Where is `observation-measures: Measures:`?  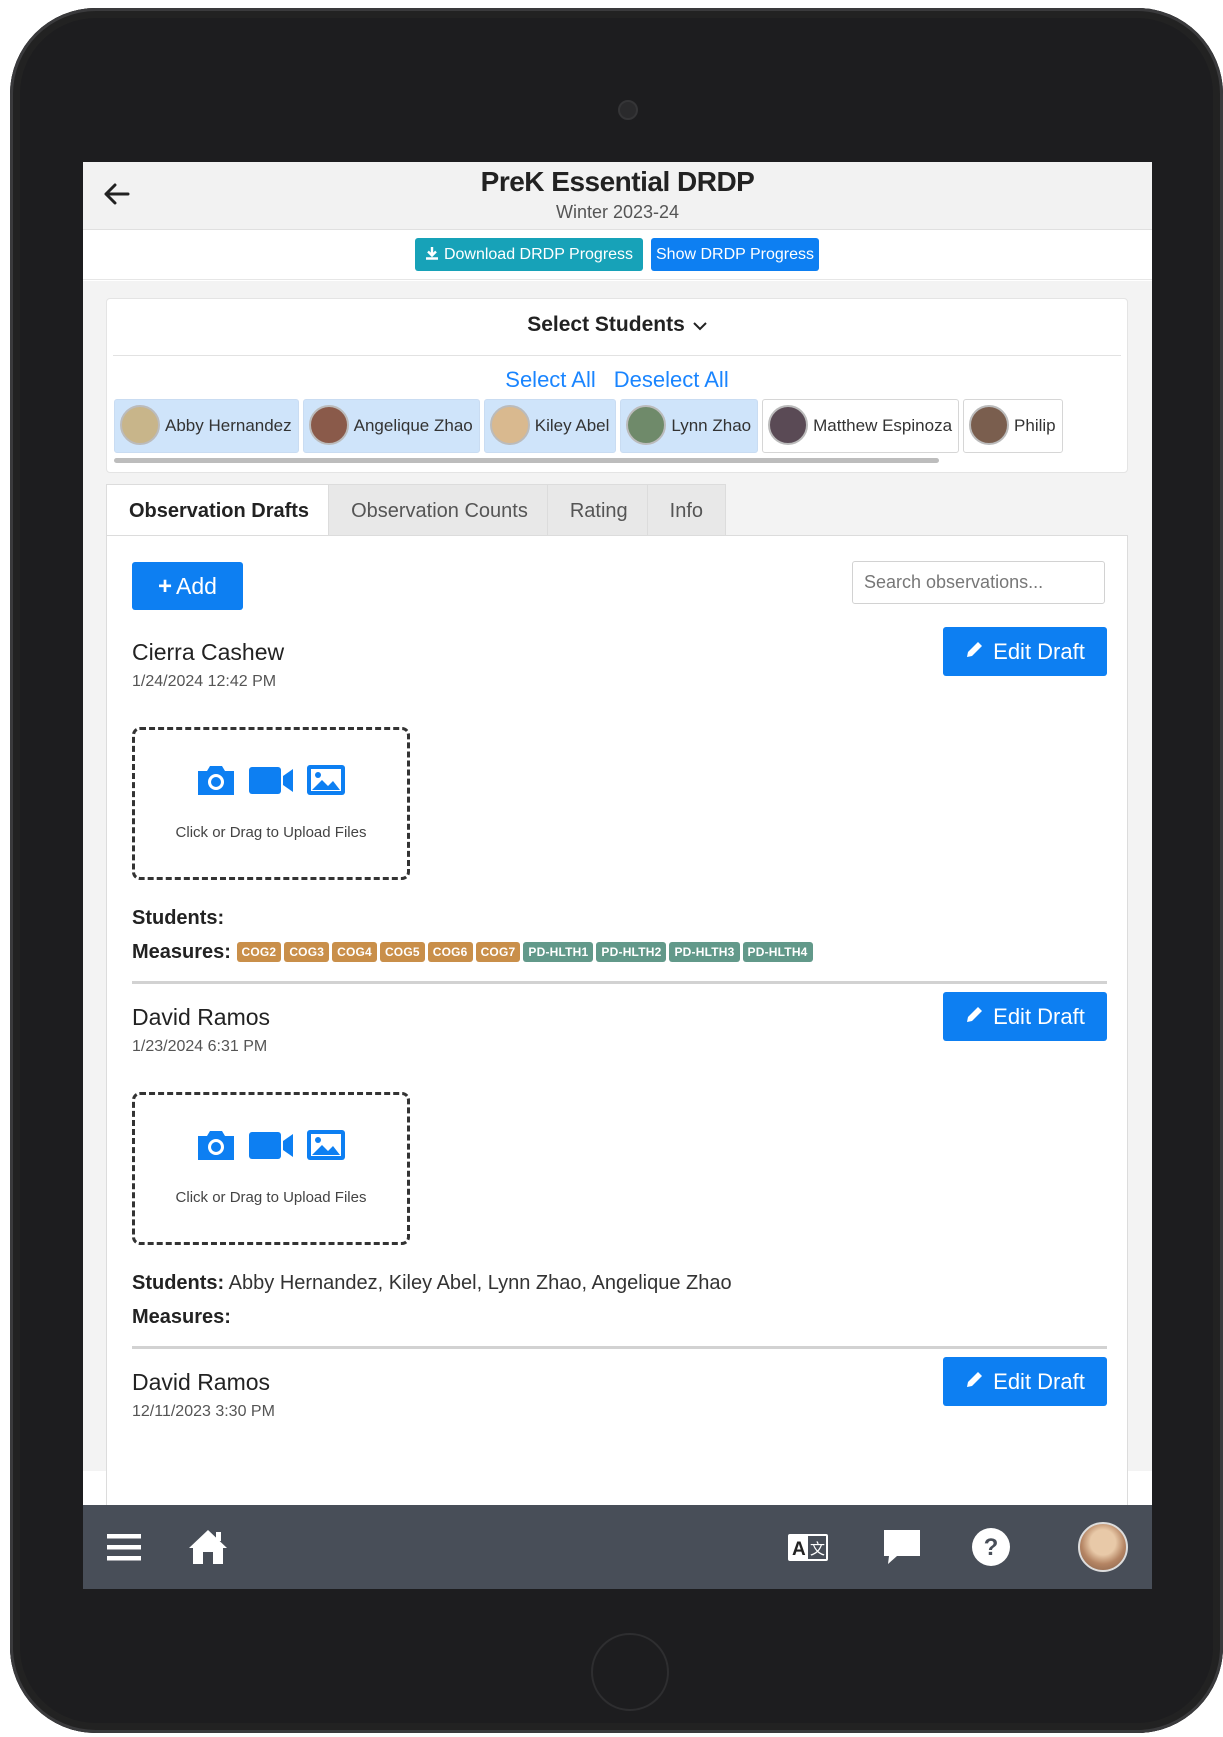
observation-measures: Measures: is located at coordinates (181, 1317).